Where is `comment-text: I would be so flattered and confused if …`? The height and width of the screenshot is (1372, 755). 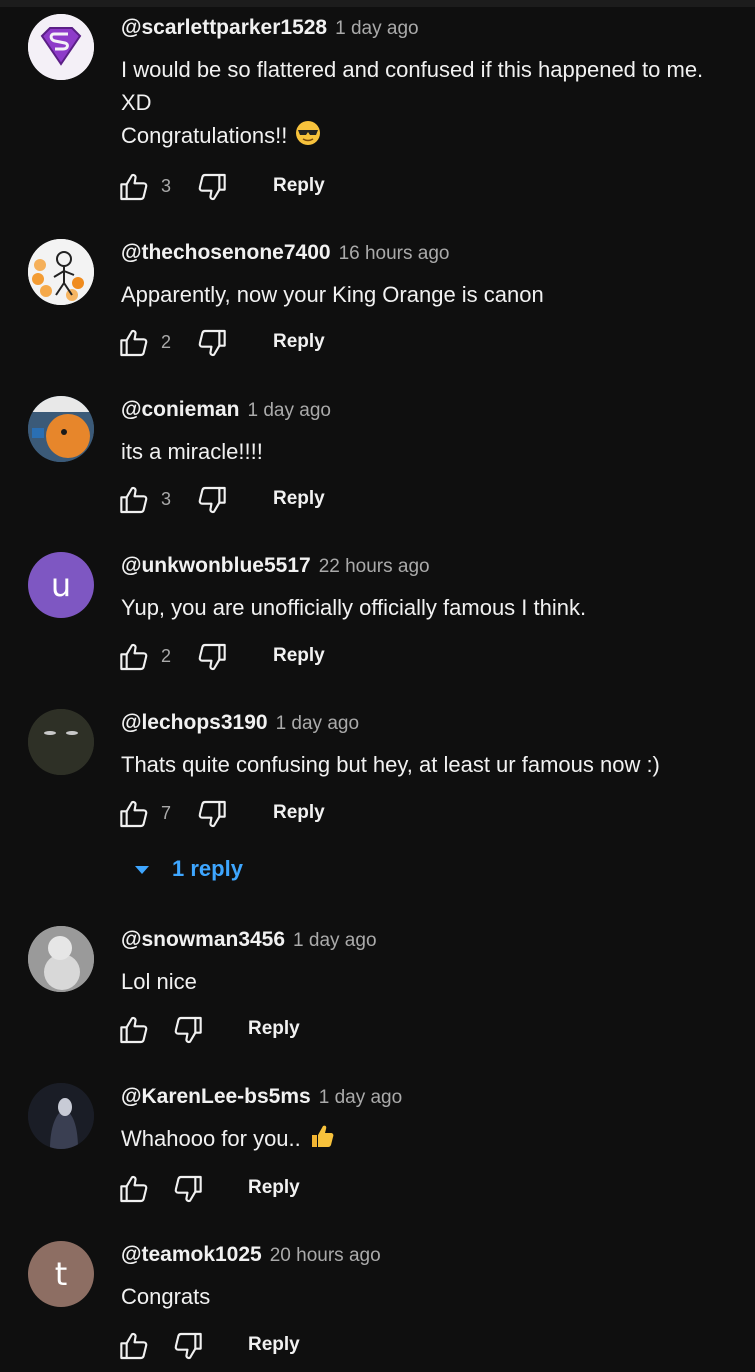
comment-text: I would be so flattered and confused if … is located at coordinates (436, 104).